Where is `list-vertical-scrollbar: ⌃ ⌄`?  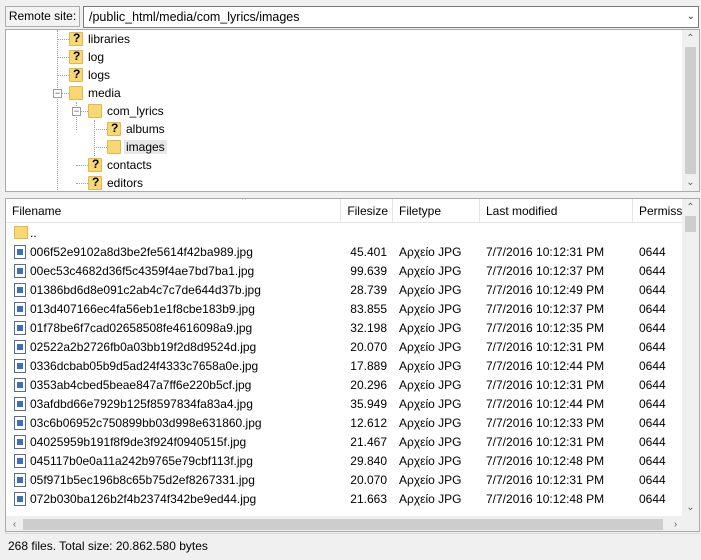 list-vertical-scrollbar: ⌃ ⌄ is located at coordinates (690, 357).